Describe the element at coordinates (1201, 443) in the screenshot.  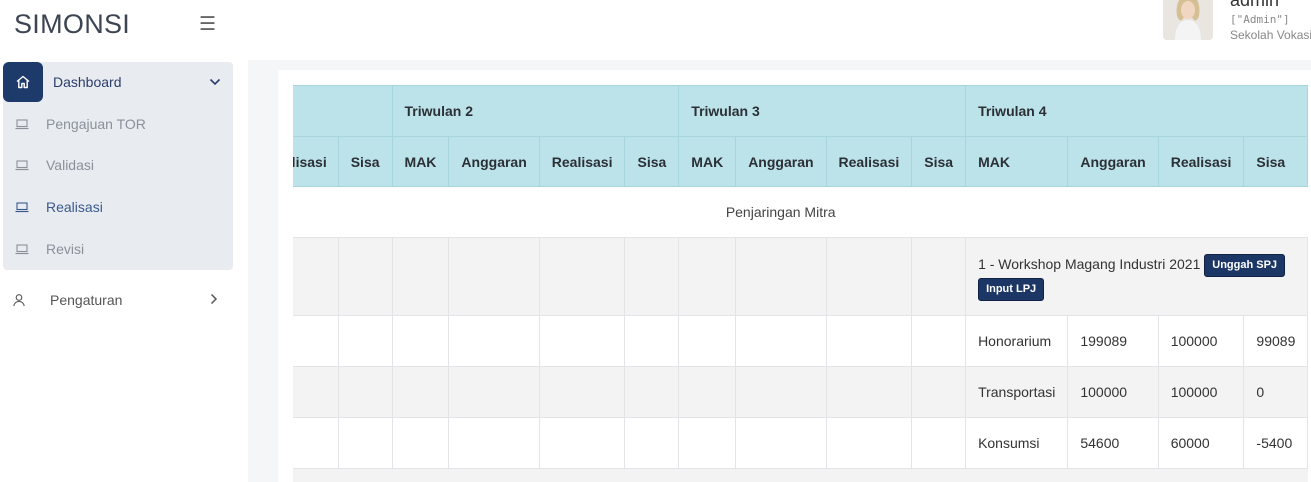
I see `cell-realisasi: 60000` at that location.